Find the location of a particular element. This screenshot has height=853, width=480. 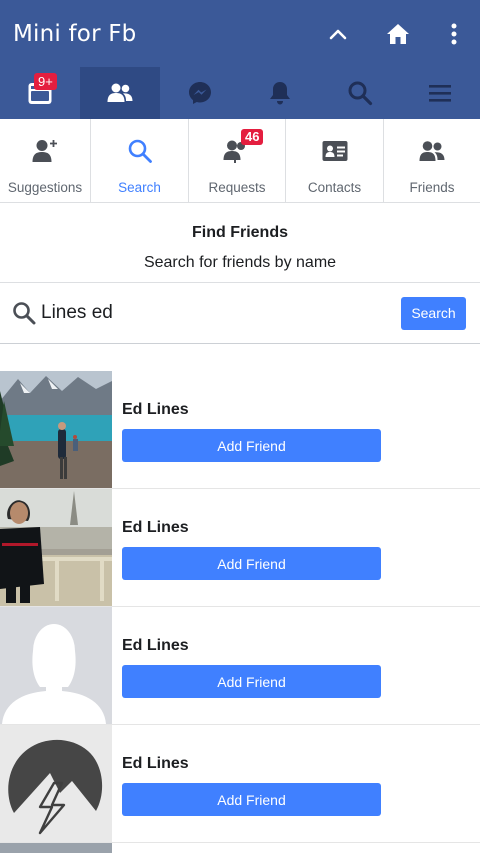

more-vert-icon is located at coordinates (454, 33).